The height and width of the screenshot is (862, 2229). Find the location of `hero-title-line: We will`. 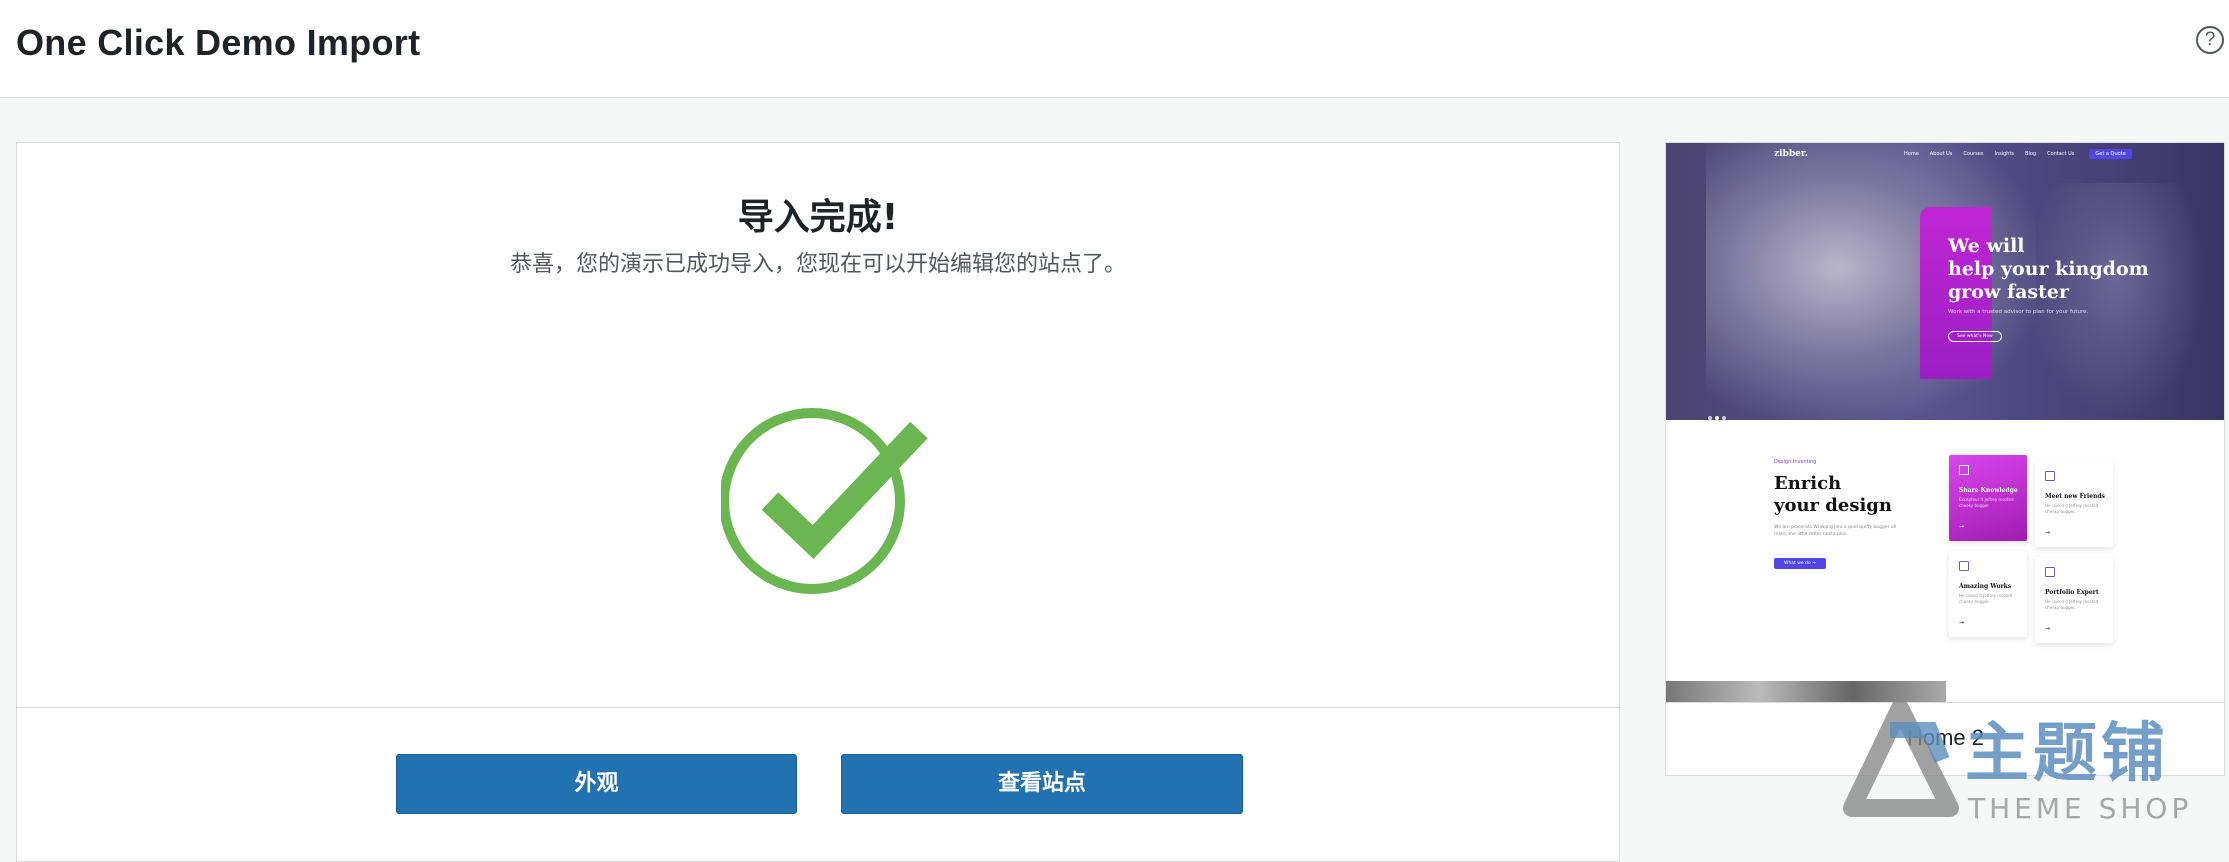

hero-title-line: We will is located at coordinates (1986, 246).